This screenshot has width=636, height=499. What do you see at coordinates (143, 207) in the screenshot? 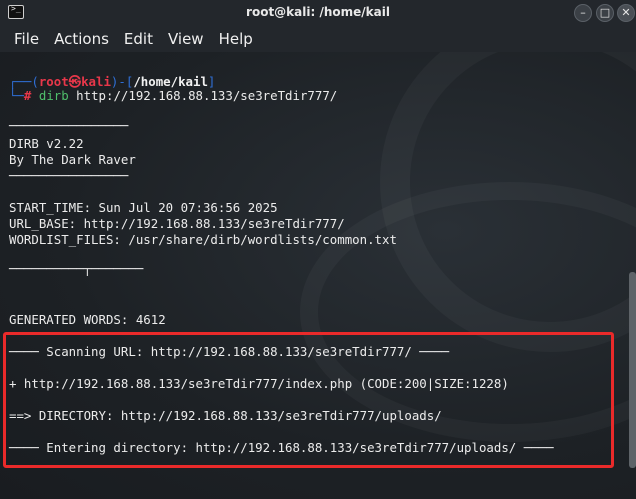
I see `start-time: START_TIME: Sun Jul 20 07:36:56 2025` at bounding box center [143, 207].